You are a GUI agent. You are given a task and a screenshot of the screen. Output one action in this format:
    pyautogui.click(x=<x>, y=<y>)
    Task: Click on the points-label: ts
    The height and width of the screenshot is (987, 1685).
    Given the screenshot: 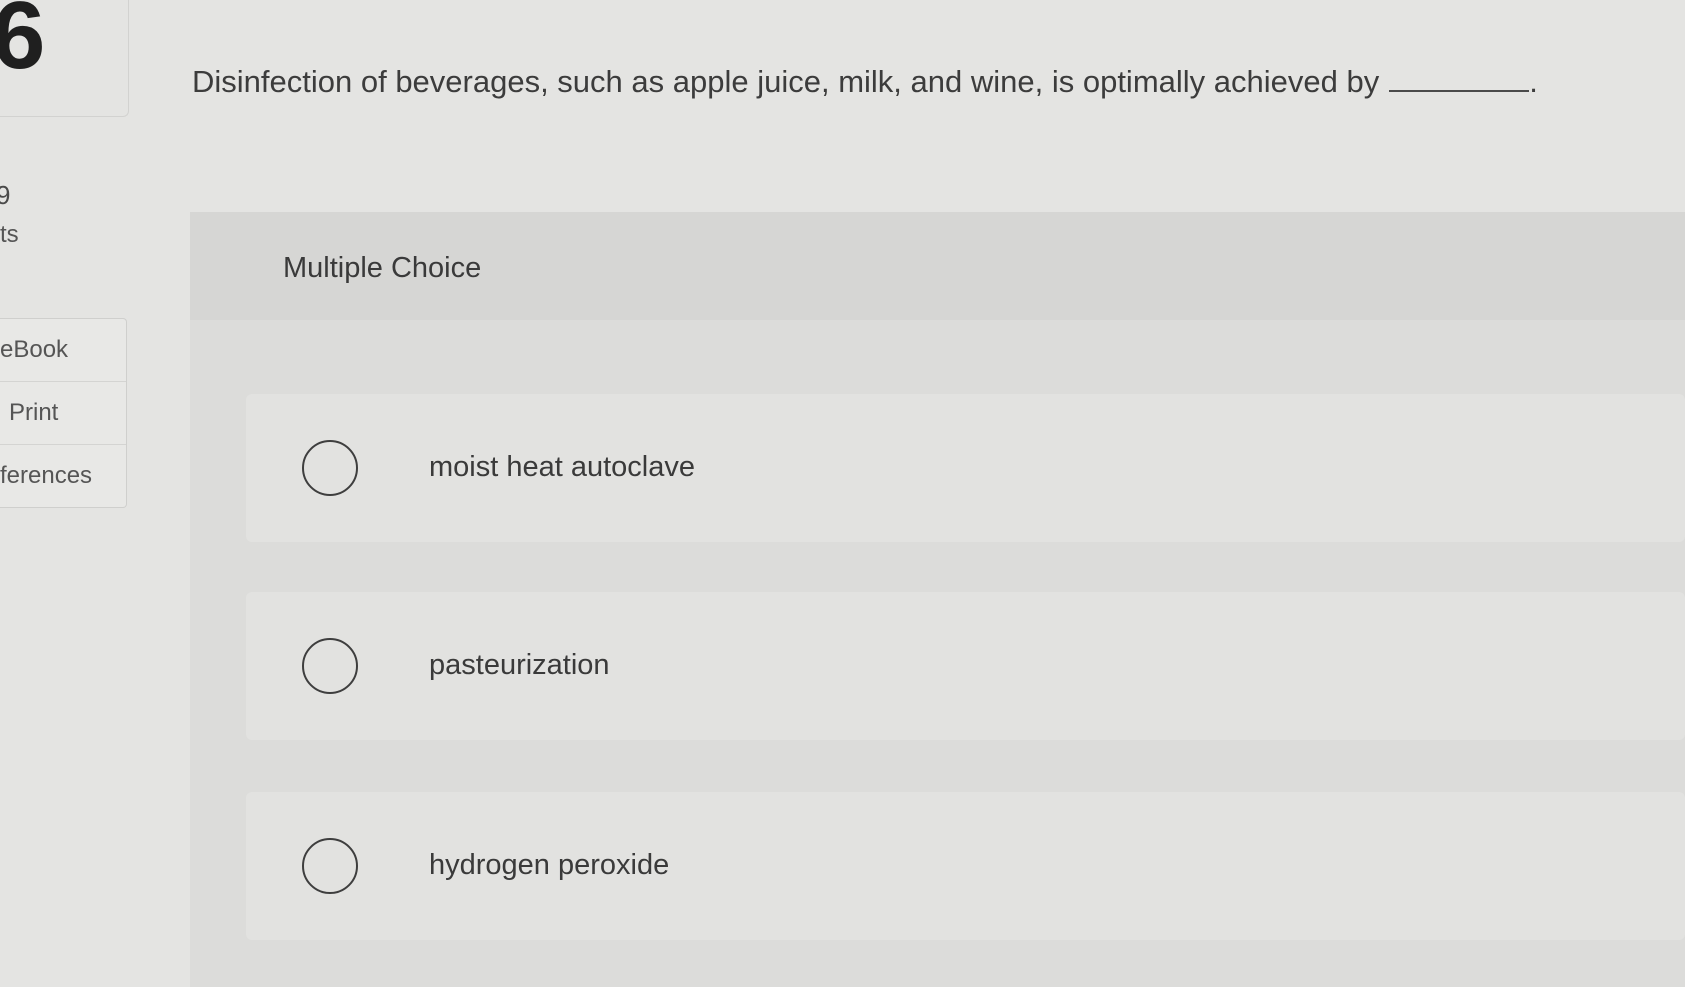 What is the action you would take?
    pyautogui.click(x=9, y=234)
    